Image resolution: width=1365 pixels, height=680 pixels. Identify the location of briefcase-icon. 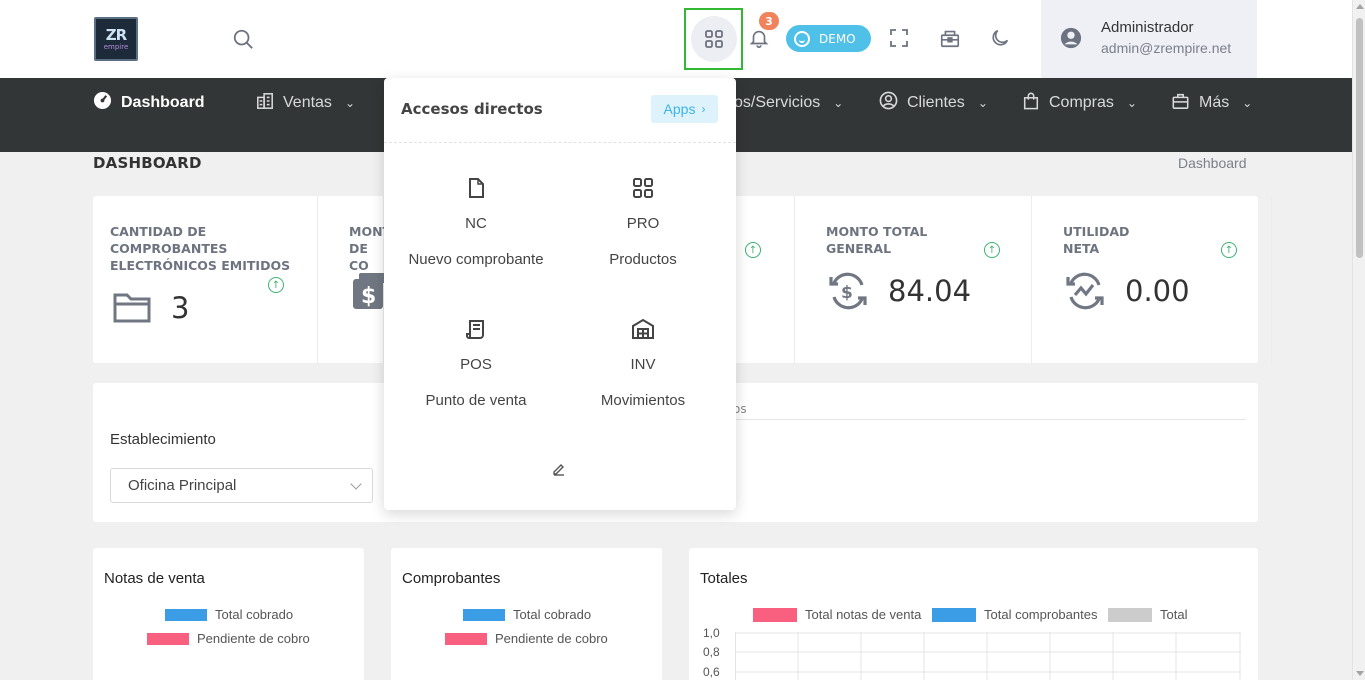
(1180, 103).